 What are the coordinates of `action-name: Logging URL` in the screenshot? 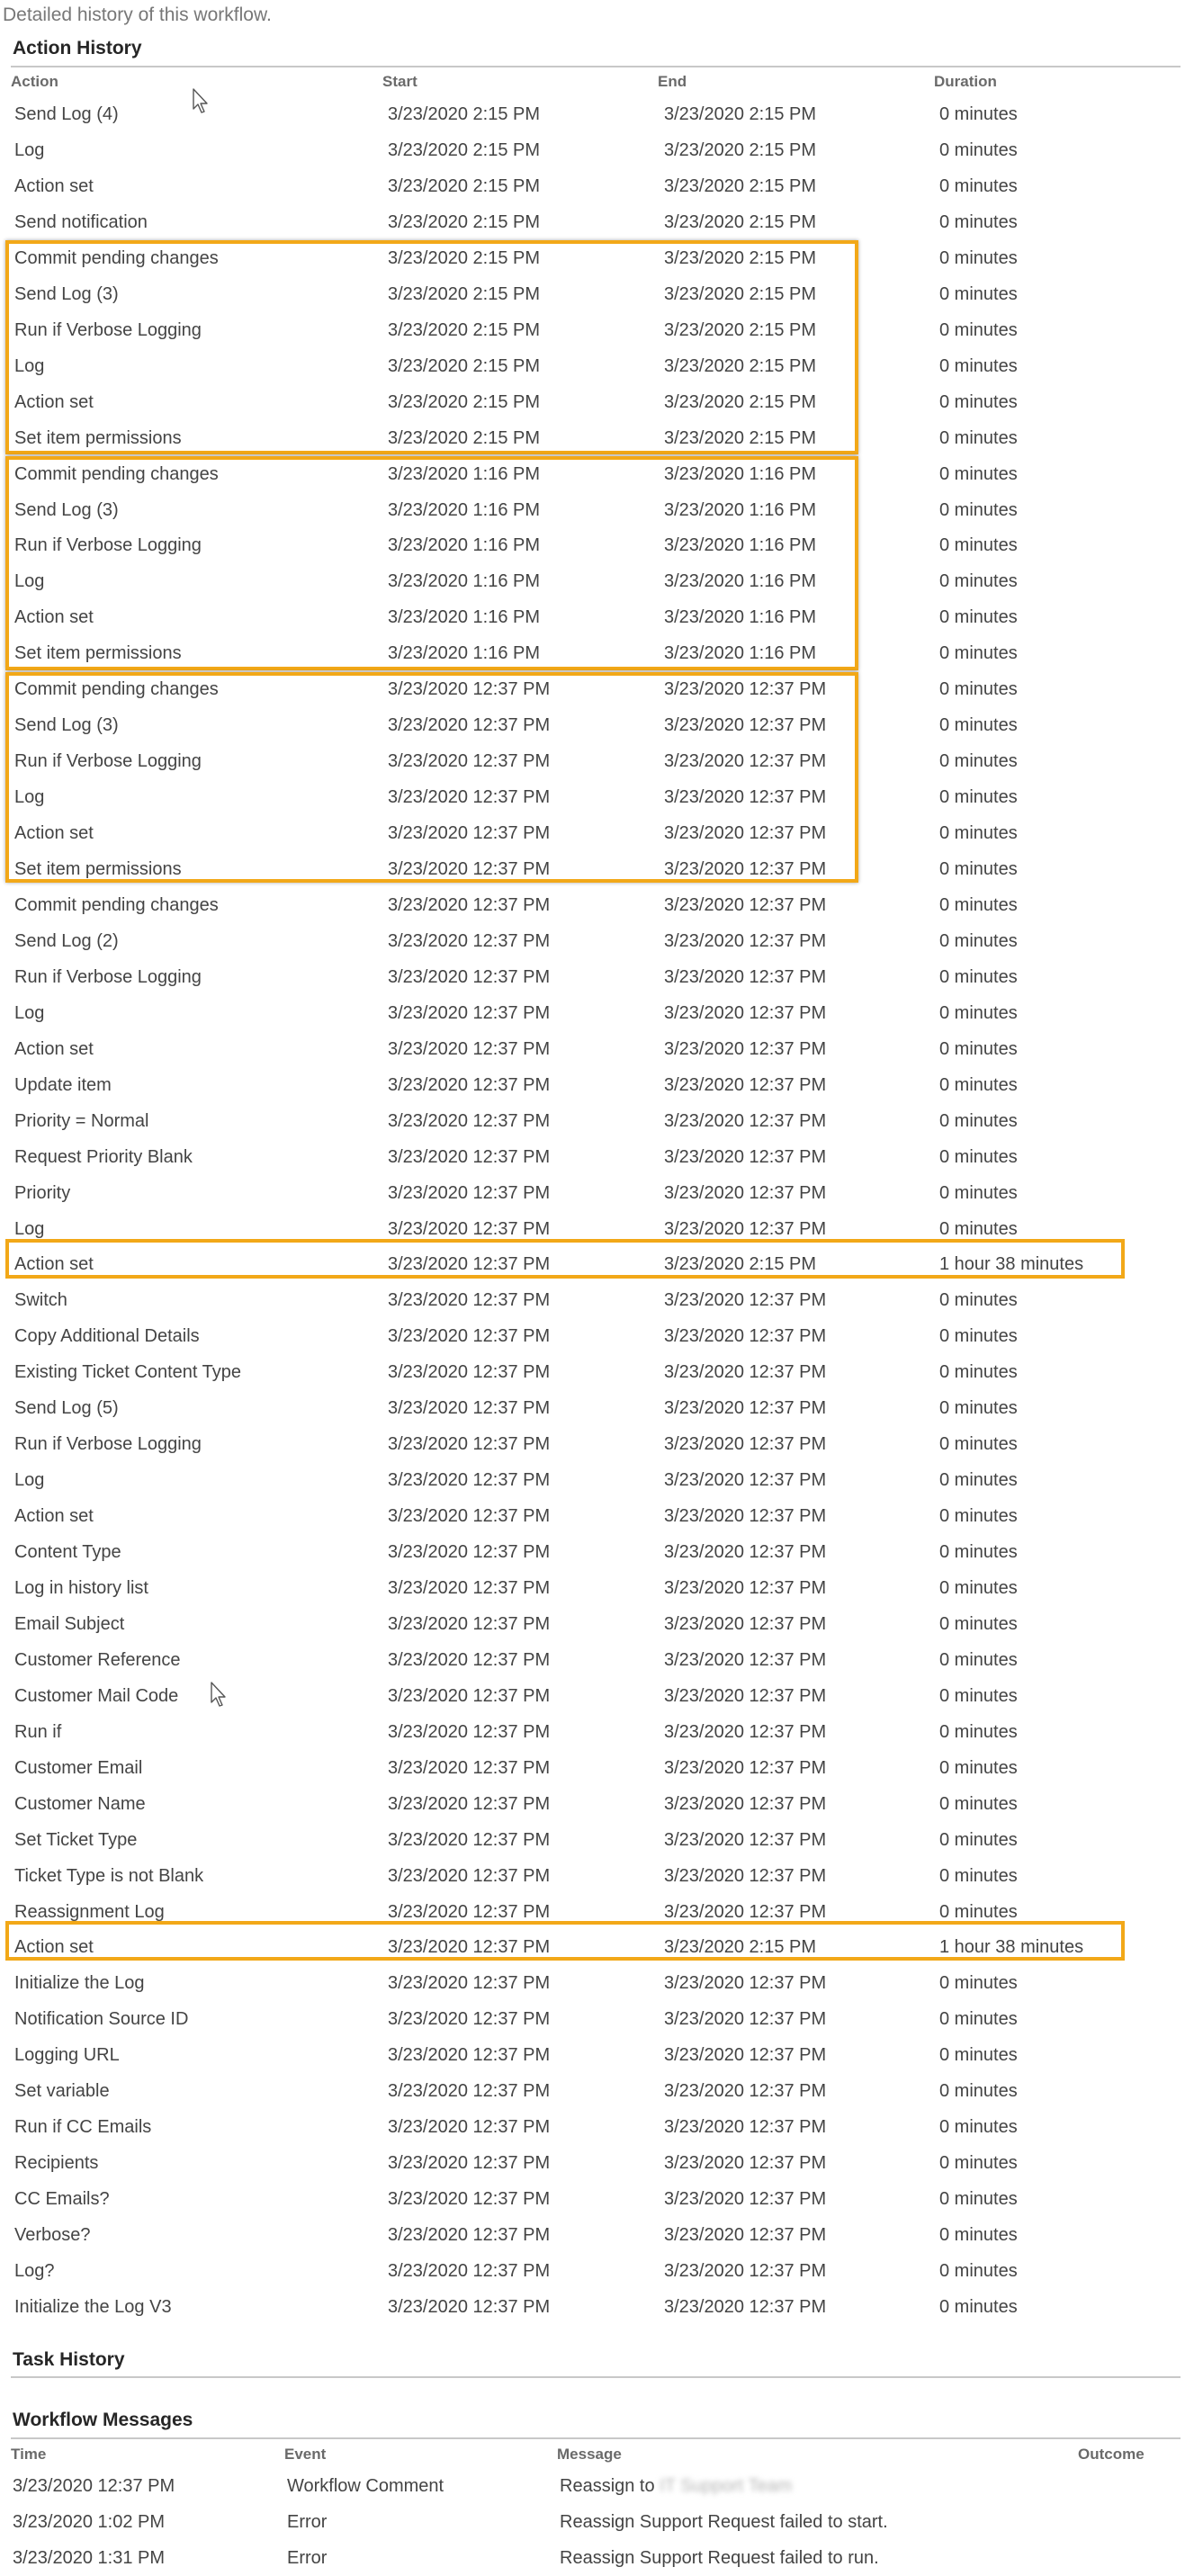 It's located at (67, 2056).